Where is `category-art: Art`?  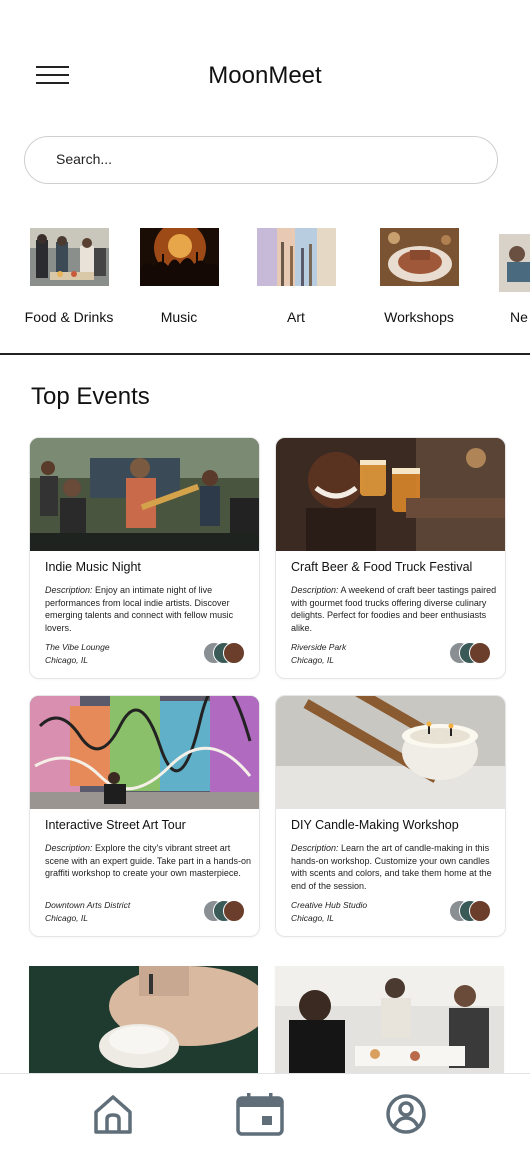 category-art: Art is located at coordinates (296, 276).